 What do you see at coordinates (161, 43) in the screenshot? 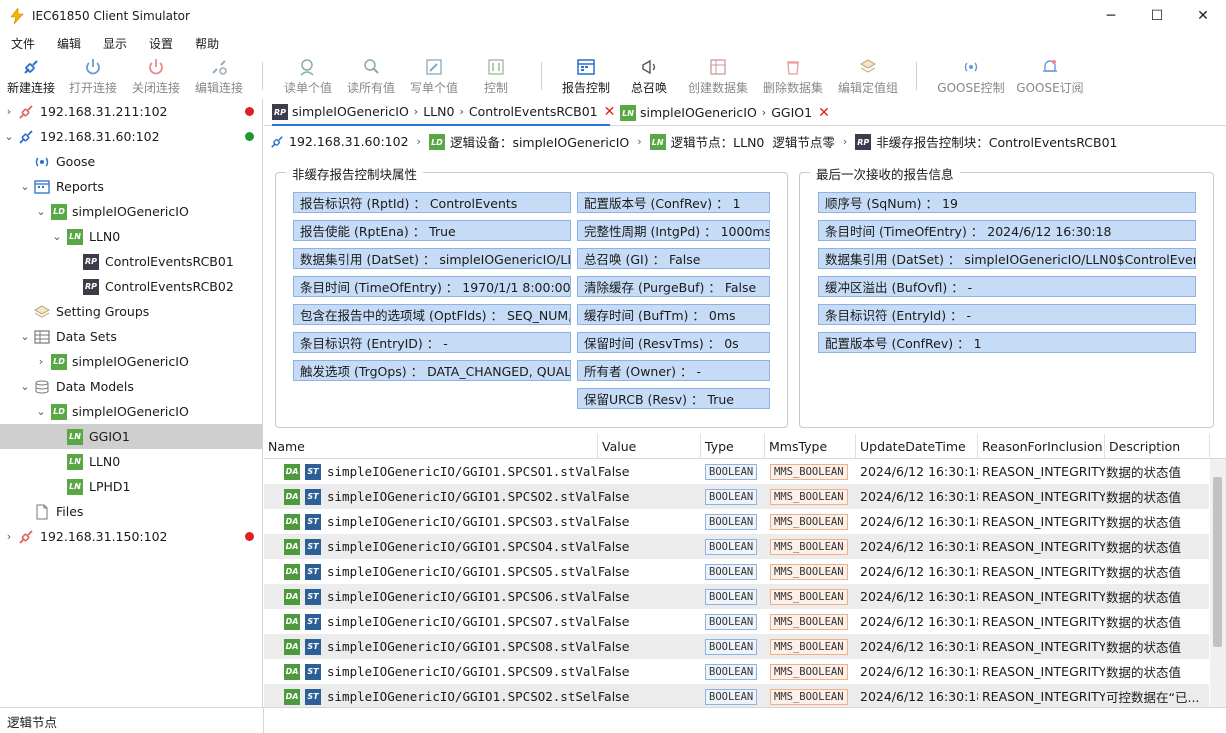
I see `menu-settings: 设置` at bounding box center [161, 43].